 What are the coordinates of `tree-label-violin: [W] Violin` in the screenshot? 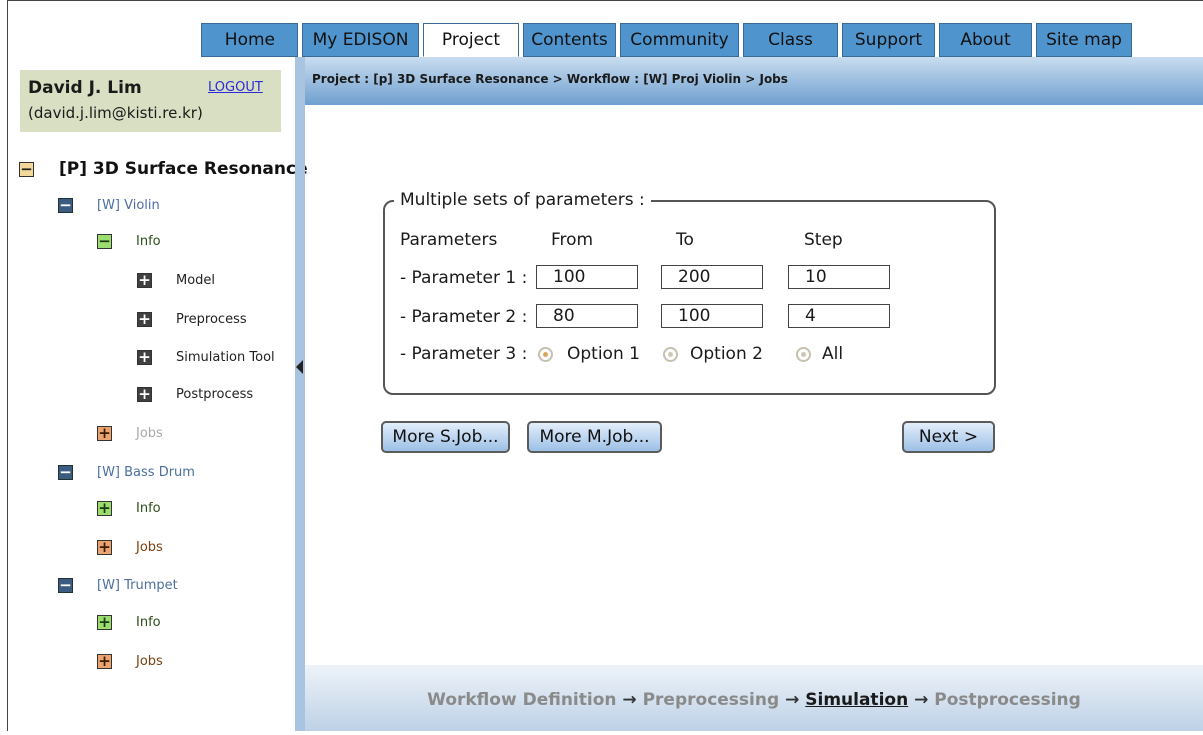 It's located at (128, 205).